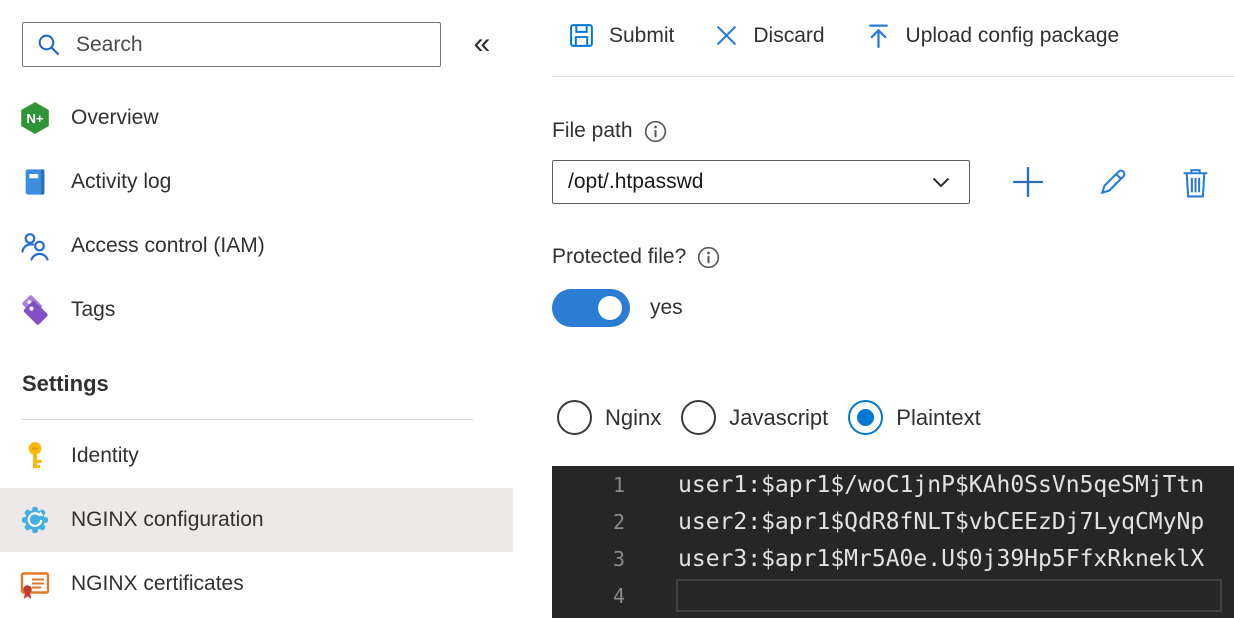 The width and height of the screenshot is (1234, 618). What do you see at coordinates (1028, 182) in the screenshot?
I see `add-file-button` at bounding box center [1028, 182].